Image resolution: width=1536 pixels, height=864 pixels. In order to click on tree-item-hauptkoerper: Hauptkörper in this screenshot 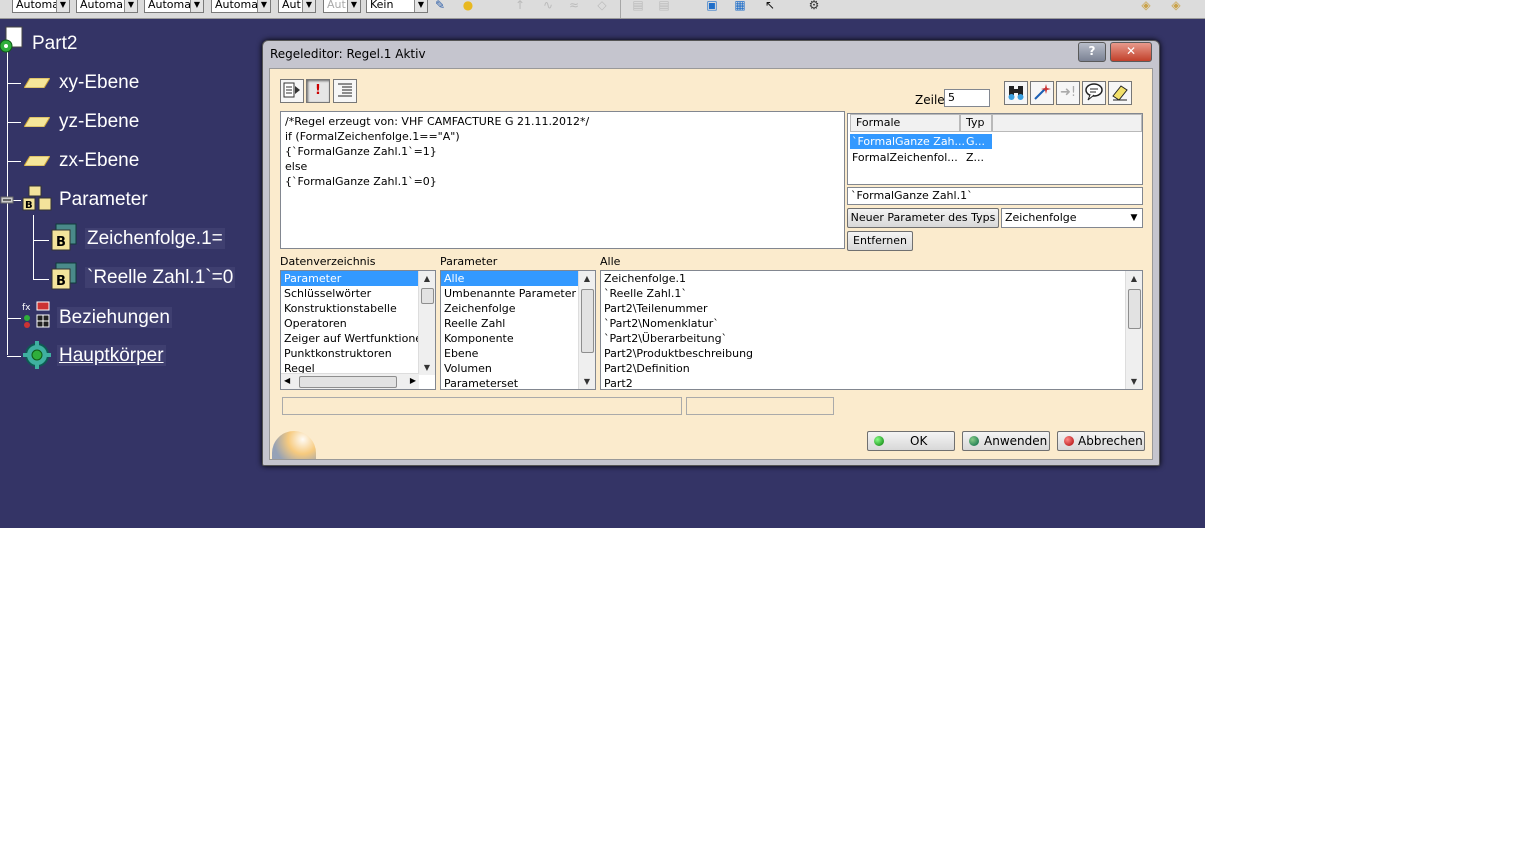, I will do `click(111, 356)`.